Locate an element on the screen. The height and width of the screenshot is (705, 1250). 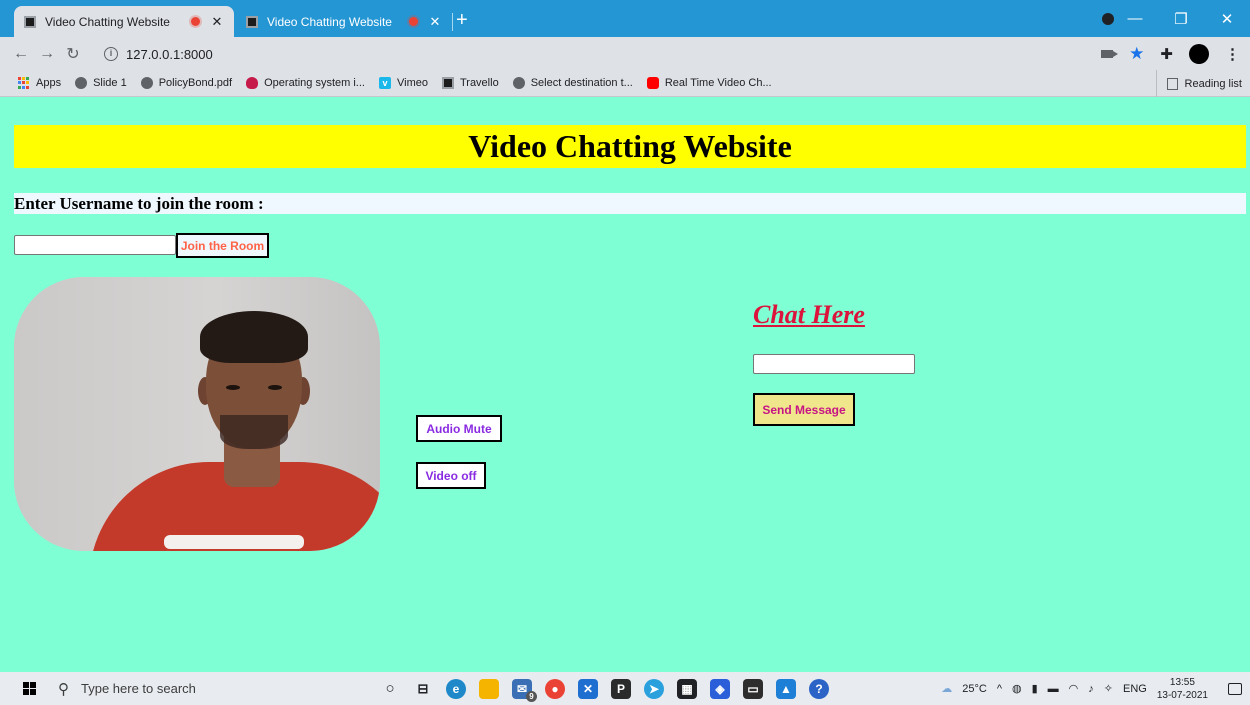
site-info-icon: i is located at coordinates (111, 54).